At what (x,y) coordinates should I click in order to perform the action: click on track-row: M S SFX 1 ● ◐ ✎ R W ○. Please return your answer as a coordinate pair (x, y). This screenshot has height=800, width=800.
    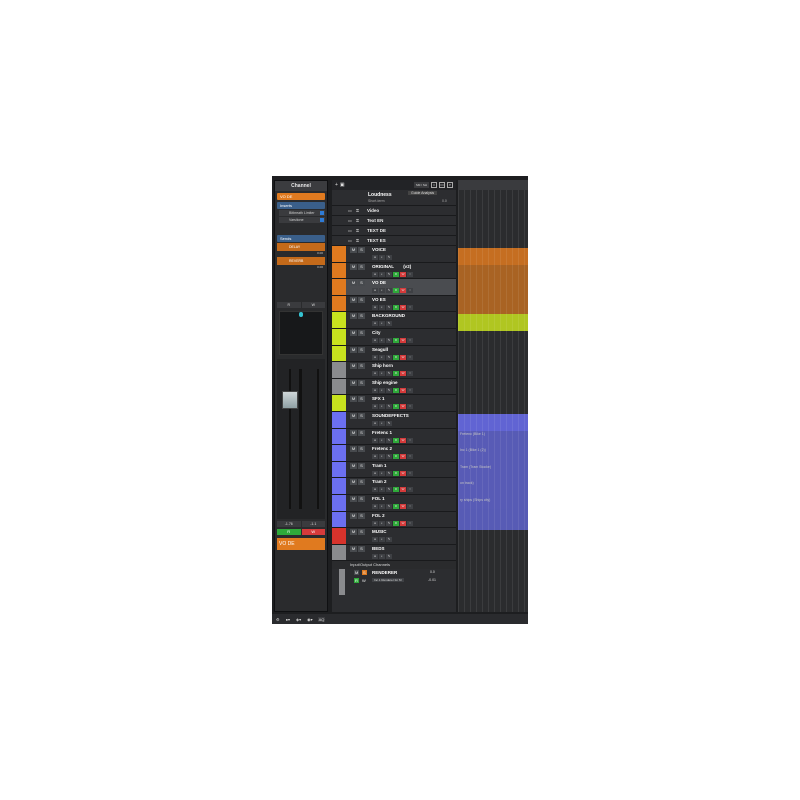
    Looking at the image, I should click on (394, 403).